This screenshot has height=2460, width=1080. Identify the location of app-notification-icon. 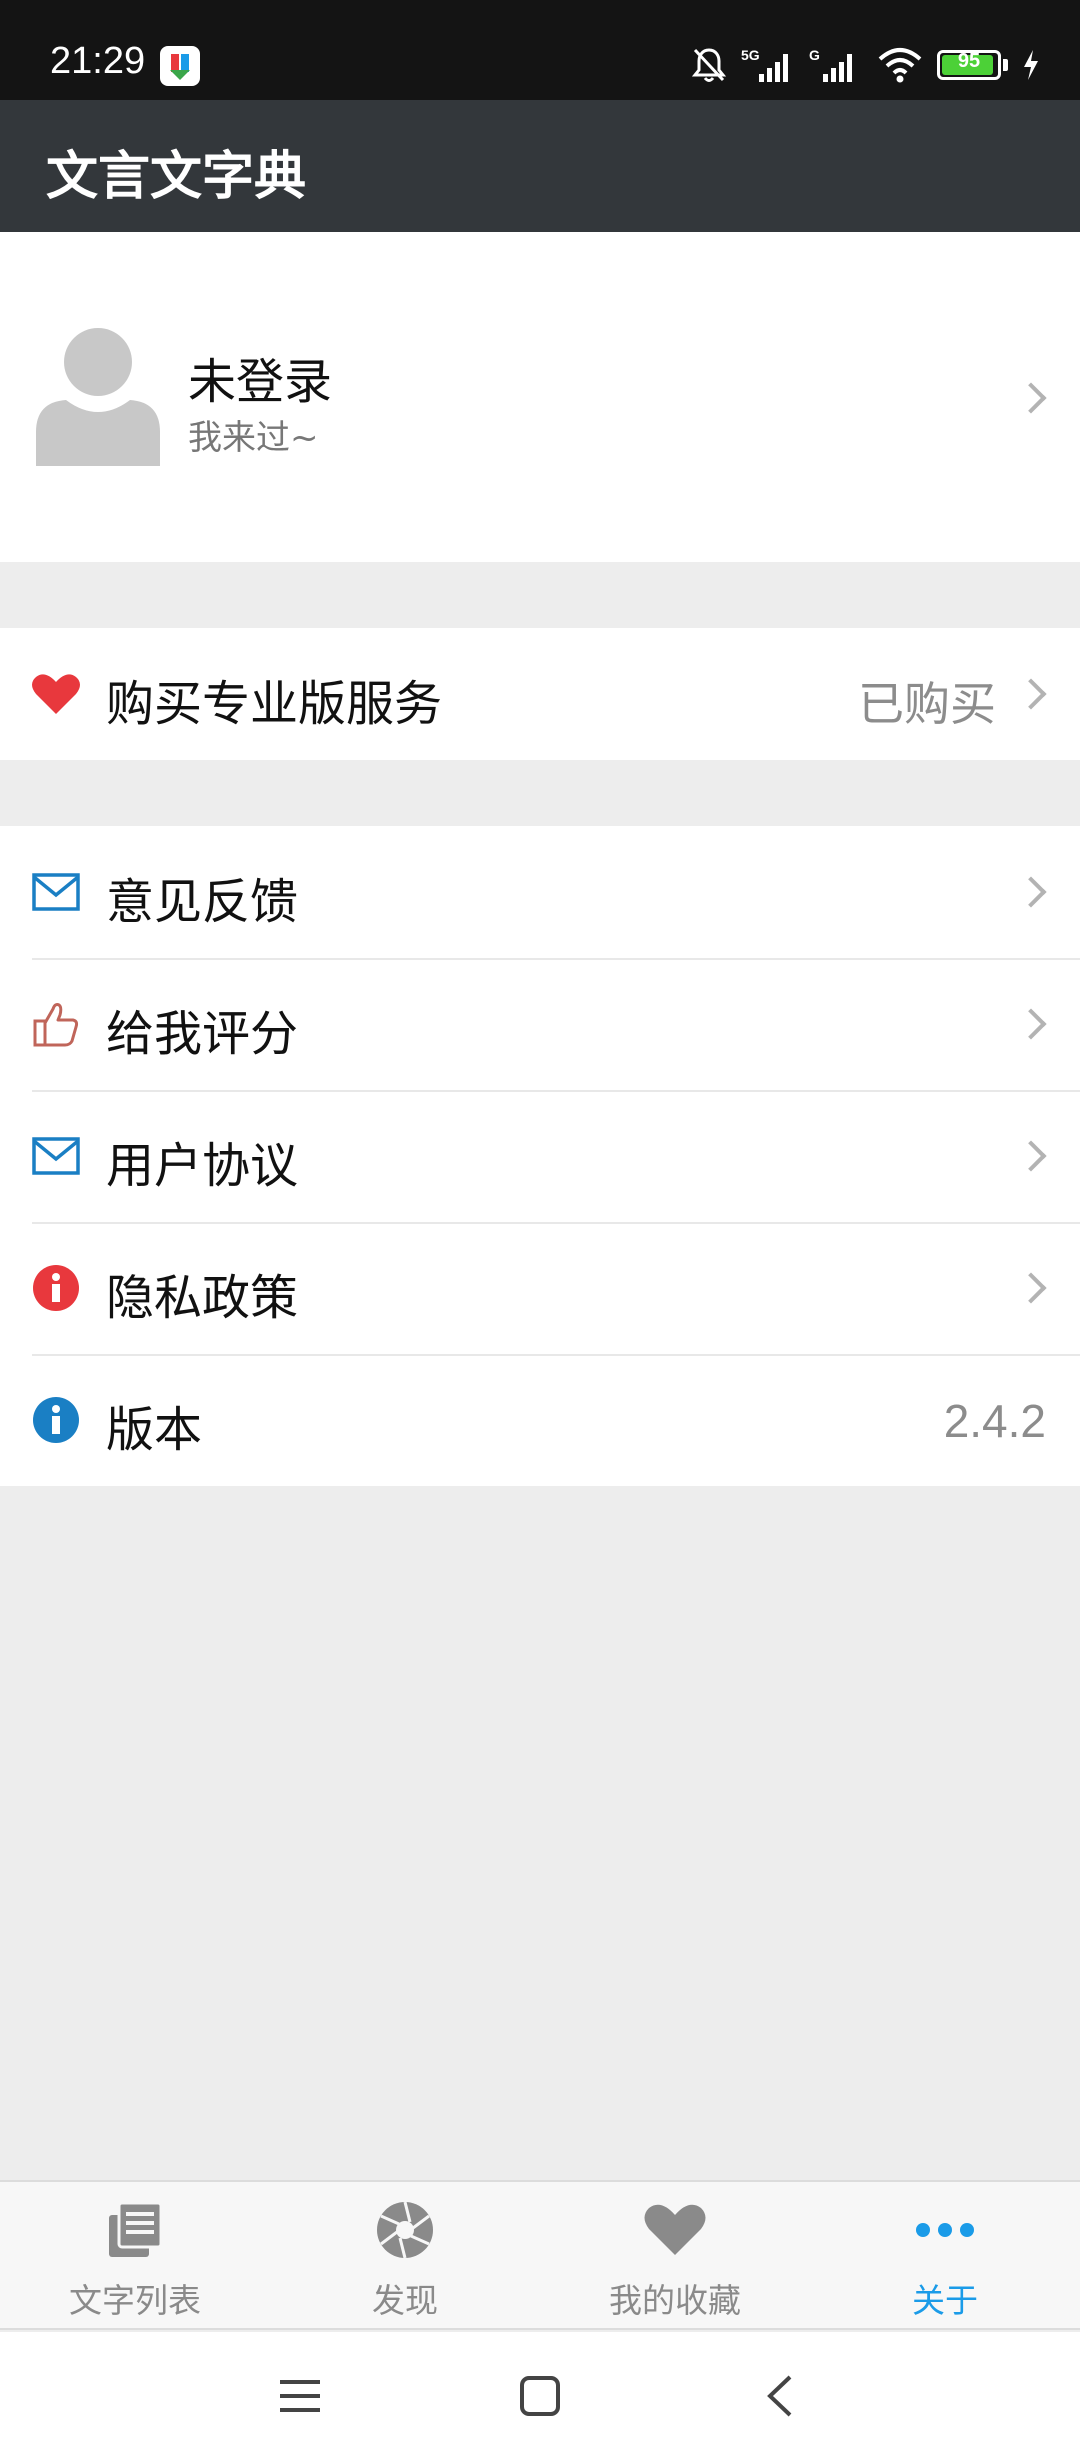
(180, 66).